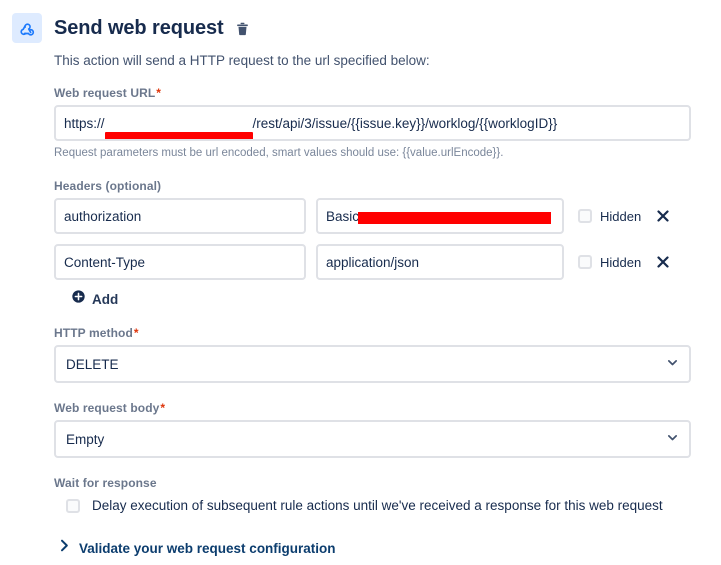  Describe the element at coordinates (92, 364) in the screenshot. I see `http-method-value: DELETE` at that location.